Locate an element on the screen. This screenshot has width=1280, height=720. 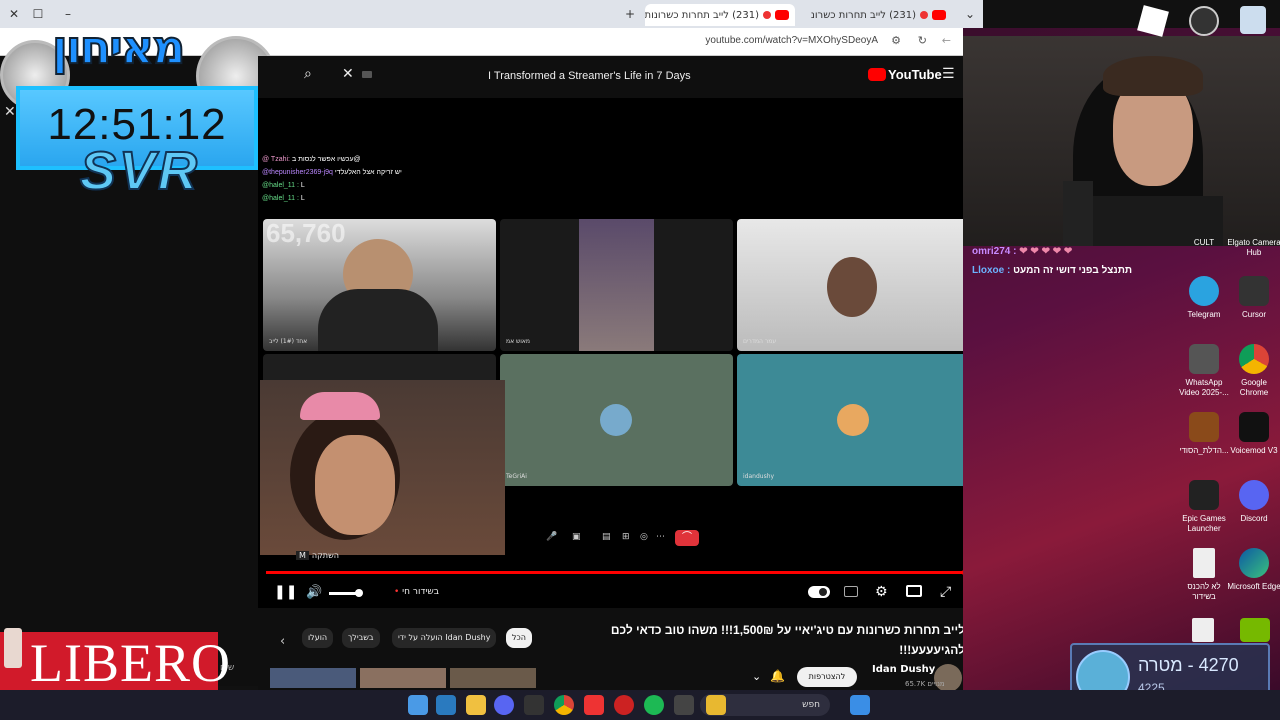
desktop-icon-elgato: Elgato Camera Hub is located at coordinates (1253, 248).